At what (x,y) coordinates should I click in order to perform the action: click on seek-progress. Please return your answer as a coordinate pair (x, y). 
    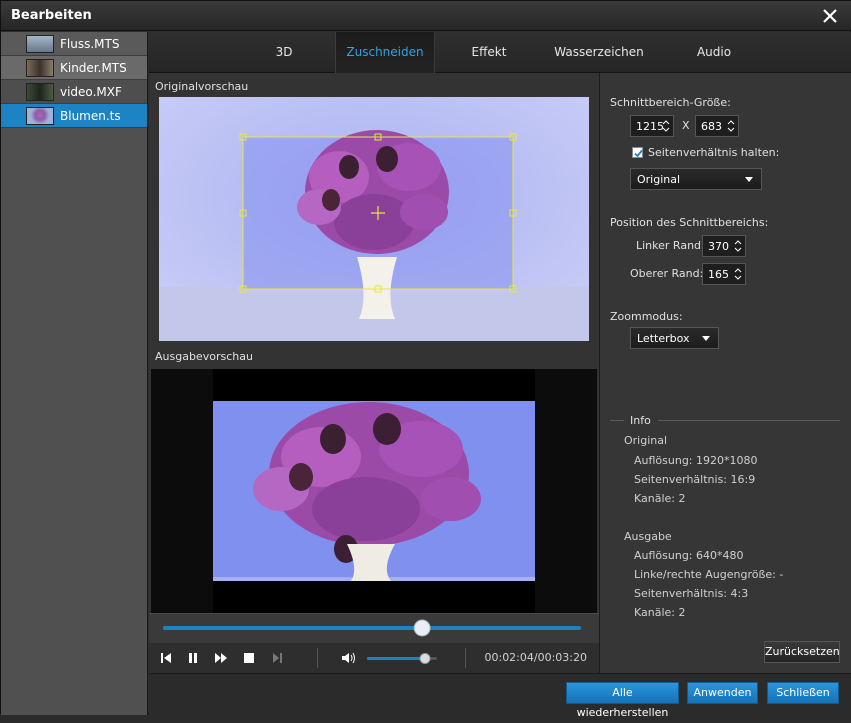
    Looking at the image, I should click on (292, 628).